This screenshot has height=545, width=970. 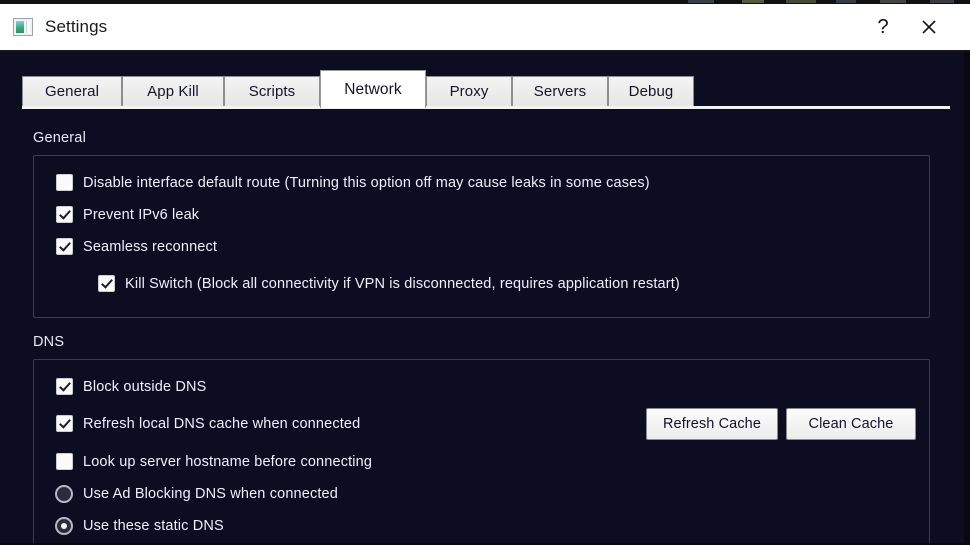 What do you see at coordinates (64, 386) in the screenshot?
I see `checkbox-block-outside-dns` at bounding box center [64, 386].